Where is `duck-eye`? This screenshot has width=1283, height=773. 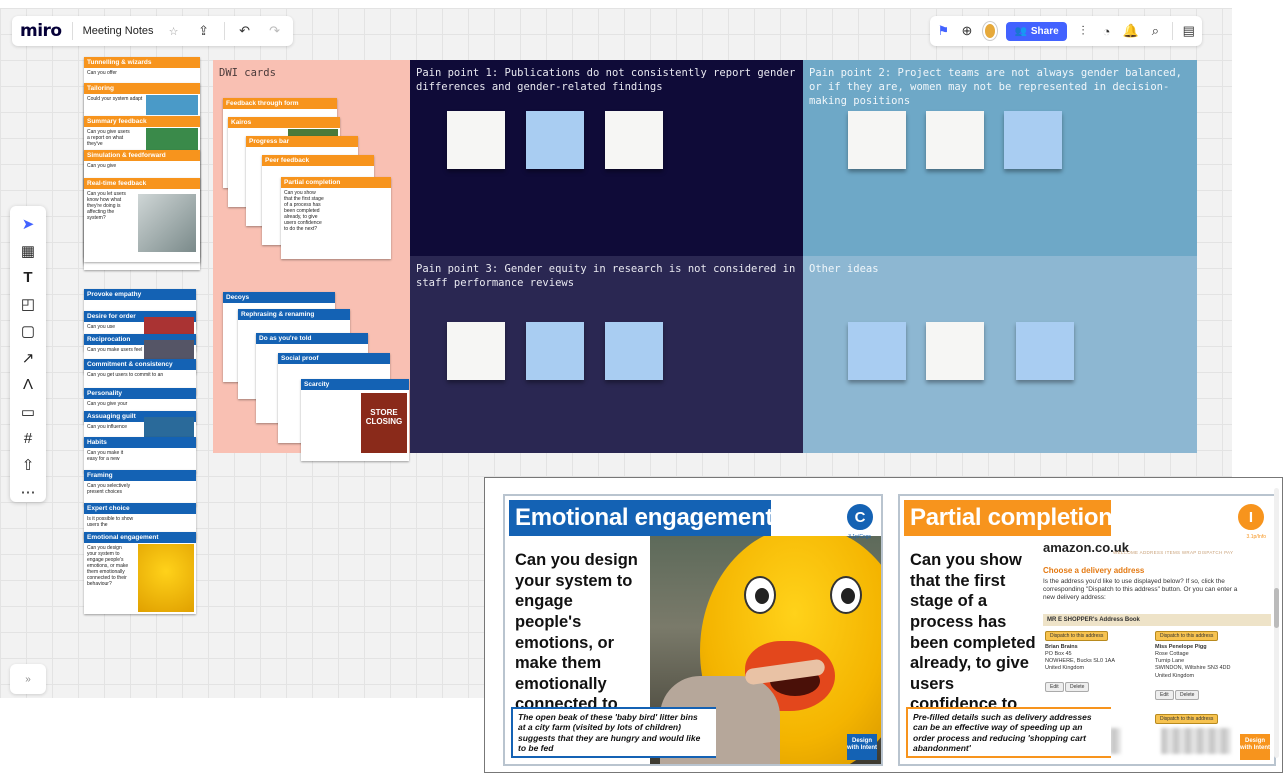 duck-eye is located at coordinates (760, 595).